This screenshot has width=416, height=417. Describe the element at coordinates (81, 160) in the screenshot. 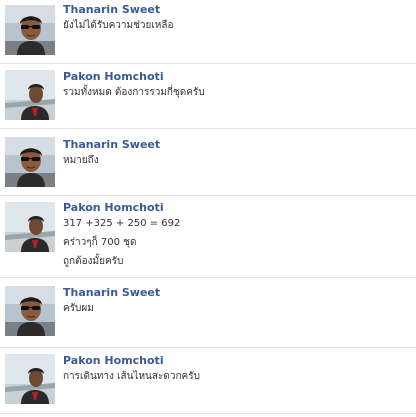

I see `comment-text: หมายถึง` at that location.